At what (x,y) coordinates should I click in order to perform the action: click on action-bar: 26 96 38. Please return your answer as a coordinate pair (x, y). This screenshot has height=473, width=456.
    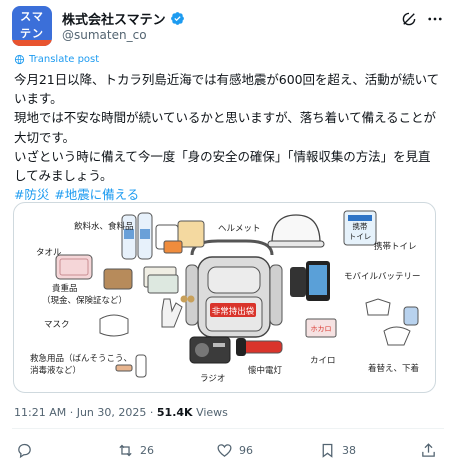
    Looking at the image, I should click on (228, 450).